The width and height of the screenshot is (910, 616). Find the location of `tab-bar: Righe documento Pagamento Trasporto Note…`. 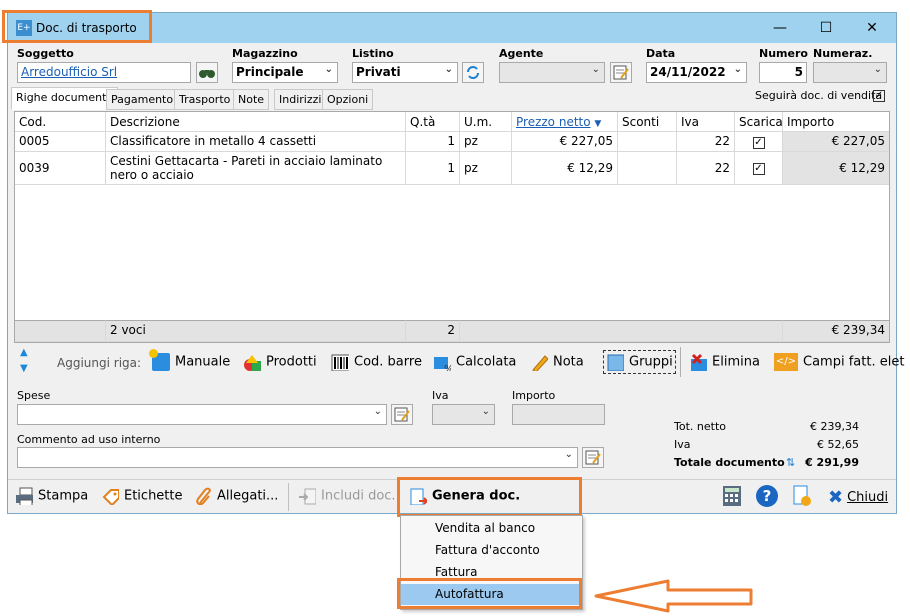

tab-bar: Righe documento Pagamento Trasporto Note… is located at coordinates (192, 98).